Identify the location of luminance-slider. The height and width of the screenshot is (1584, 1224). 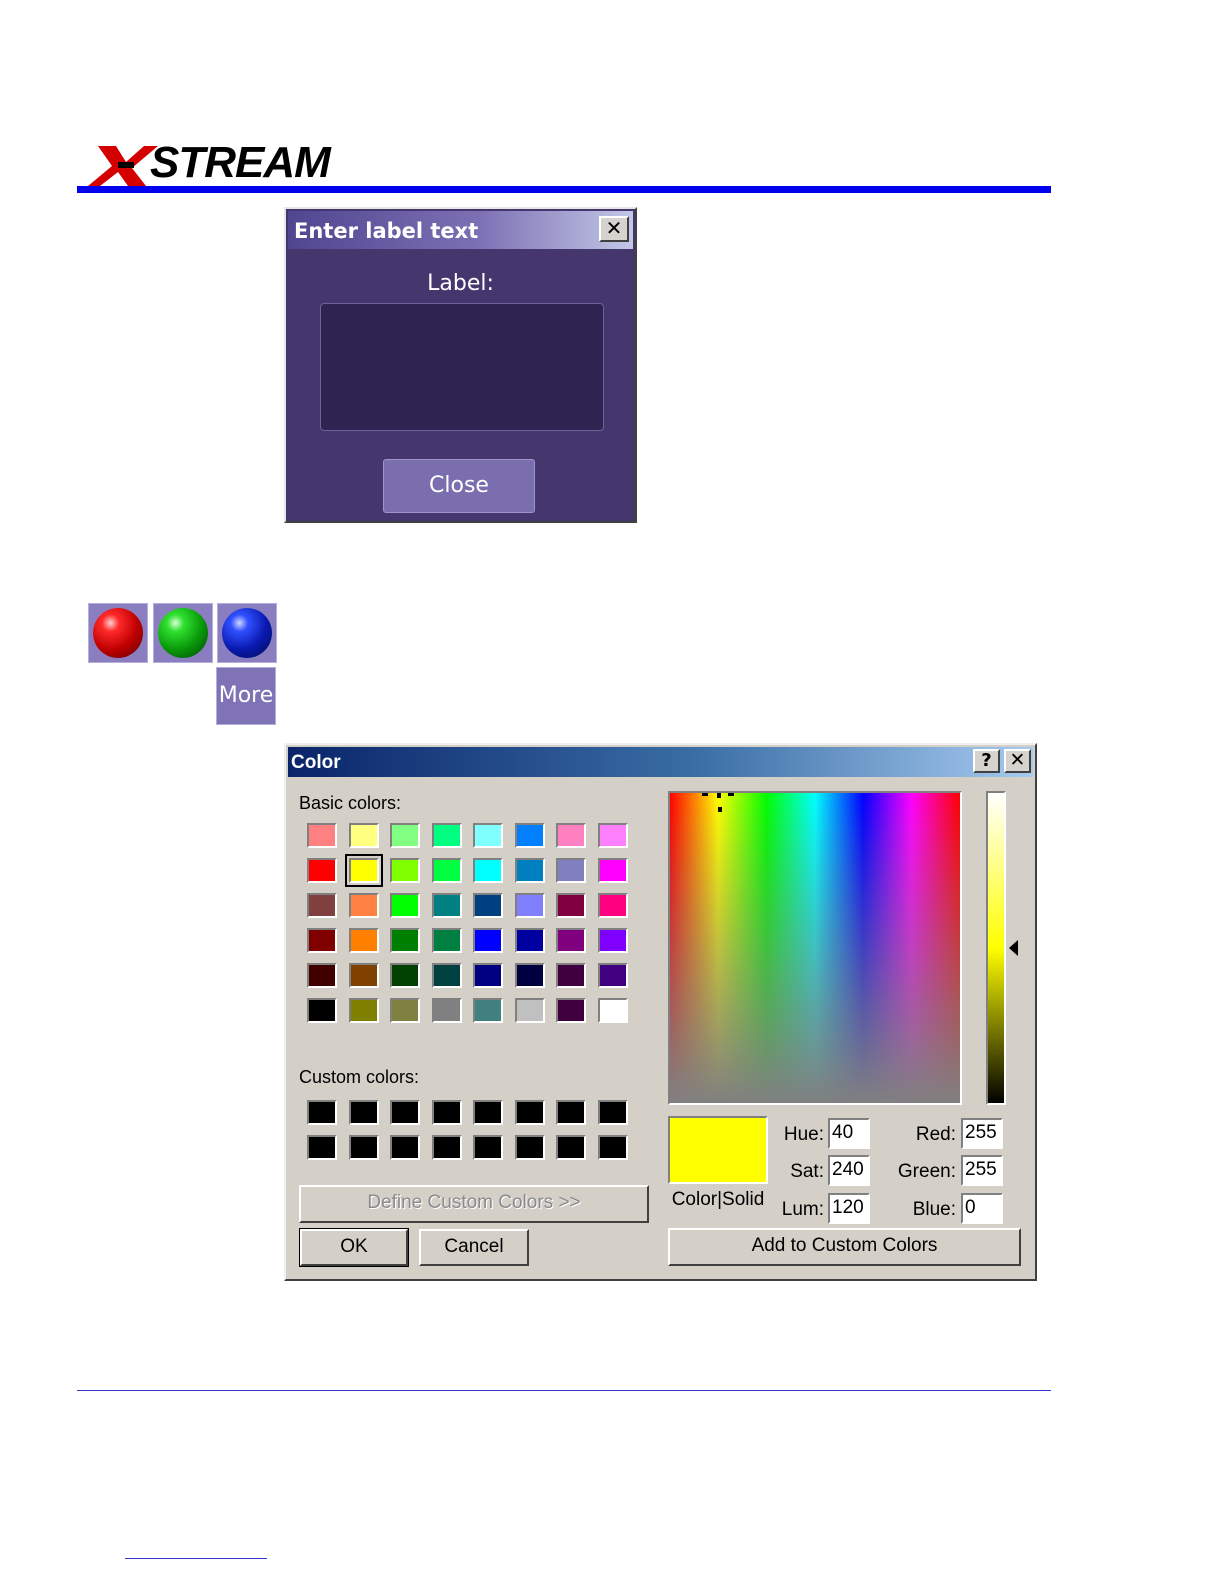
(996, 948).